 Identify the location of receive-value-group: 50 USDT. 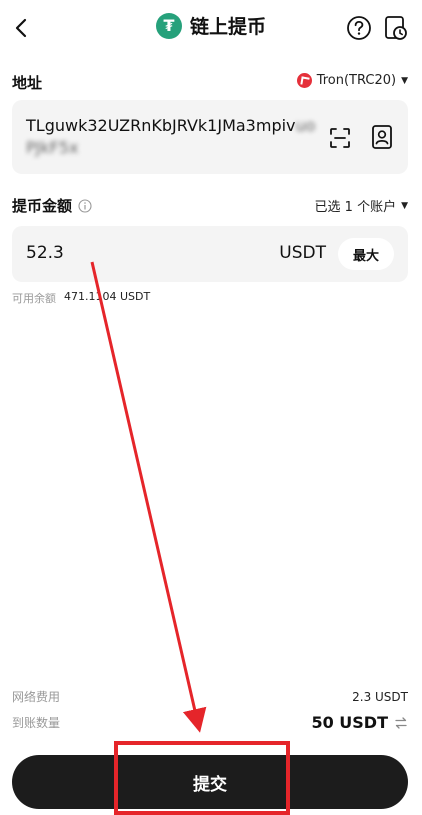
(359, 722).